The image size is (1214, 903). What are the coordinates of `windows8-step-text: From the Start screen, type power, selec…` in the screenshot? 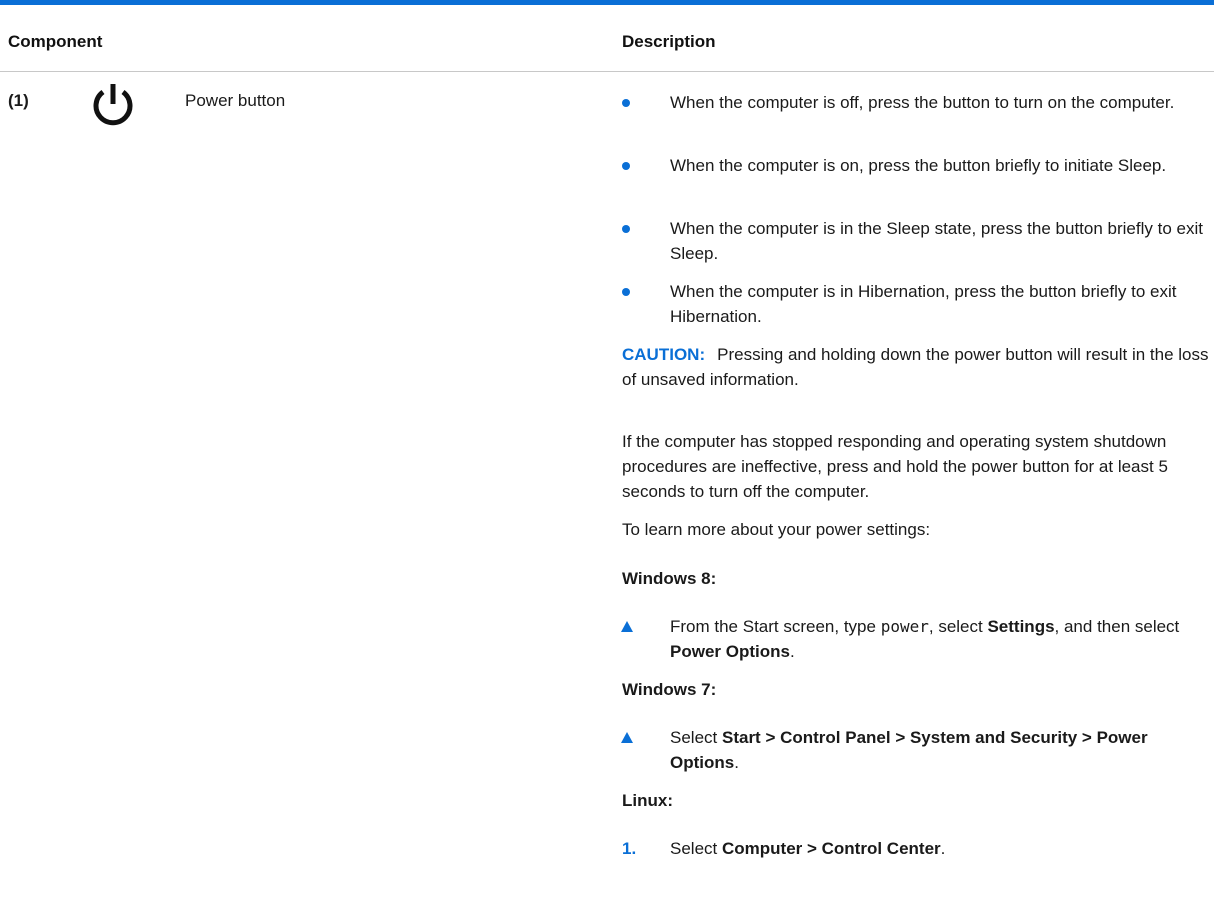 It's located at (925, 639).